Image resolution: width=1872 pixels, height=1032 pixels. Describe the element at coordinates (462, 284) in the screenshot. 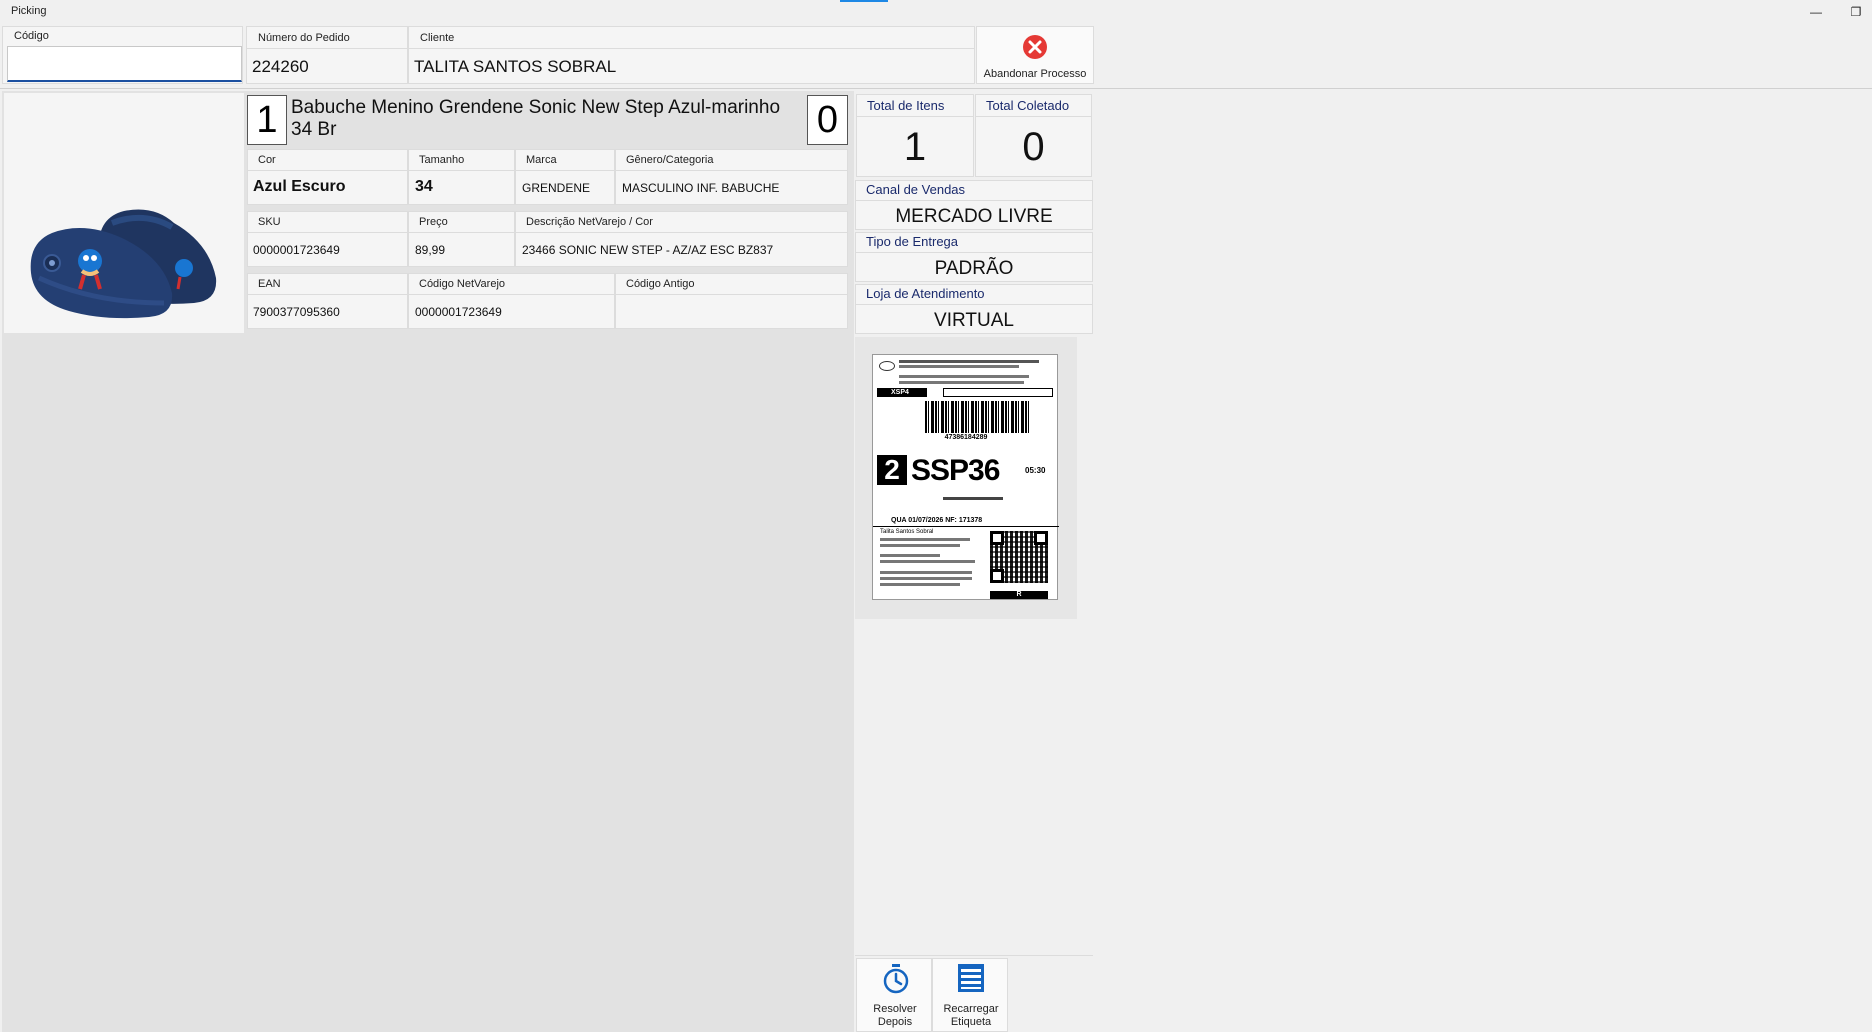

I see `codigo-netvarejo-label: Código NetVarejo` at that location.